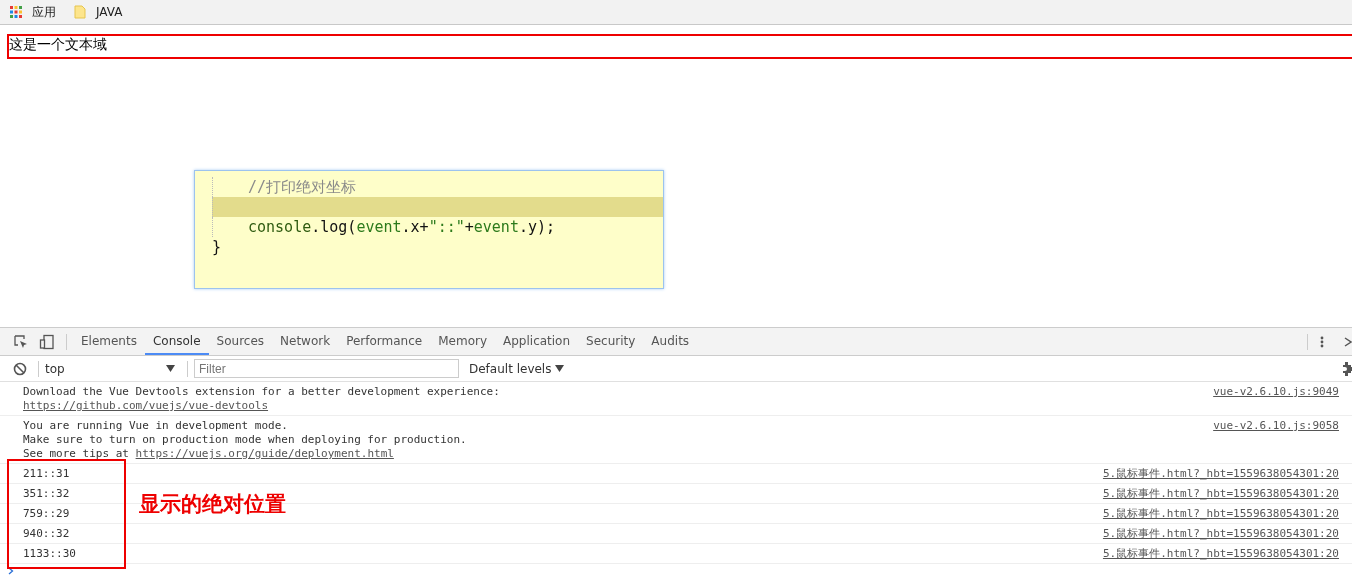 The height and width of the screenshot is (588, 1352). I want to click on bookmark-item: JAVA, so click(98, 12).